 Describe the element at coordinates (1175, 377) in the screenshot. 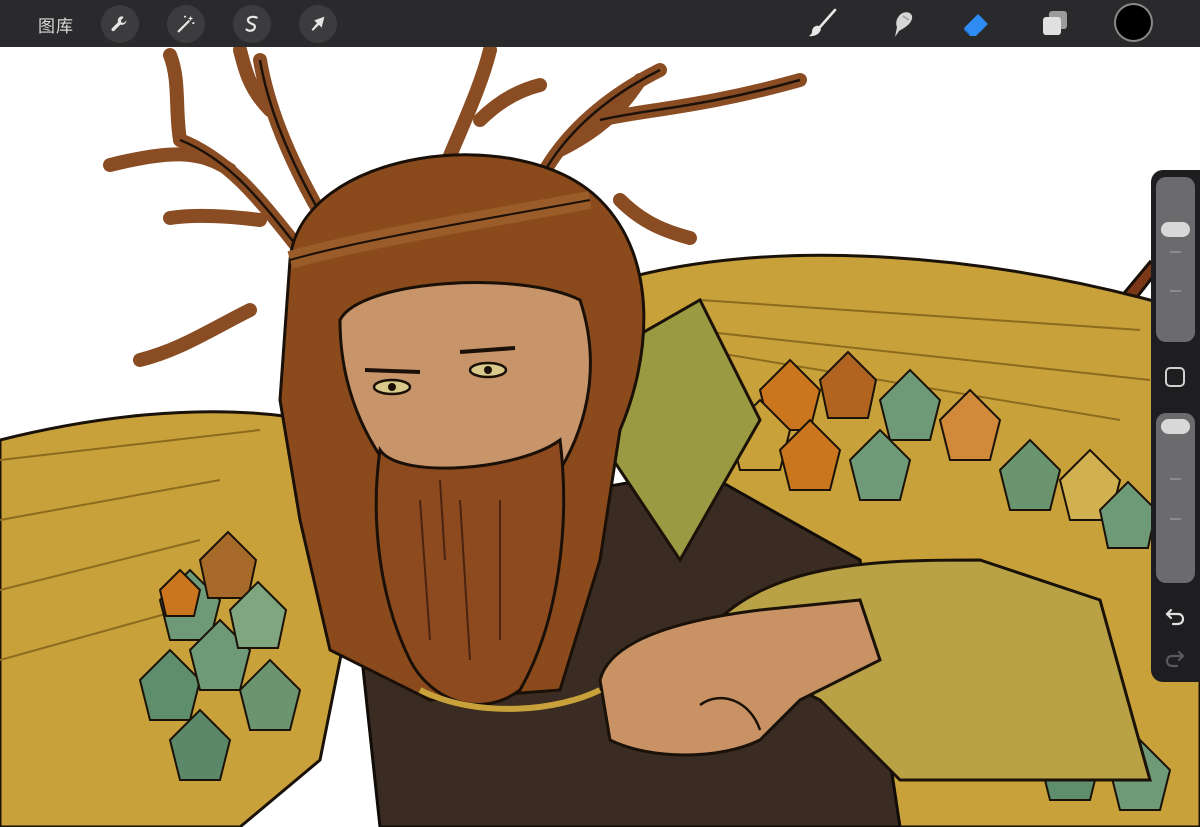

I see `square-modify-icon` at that location.